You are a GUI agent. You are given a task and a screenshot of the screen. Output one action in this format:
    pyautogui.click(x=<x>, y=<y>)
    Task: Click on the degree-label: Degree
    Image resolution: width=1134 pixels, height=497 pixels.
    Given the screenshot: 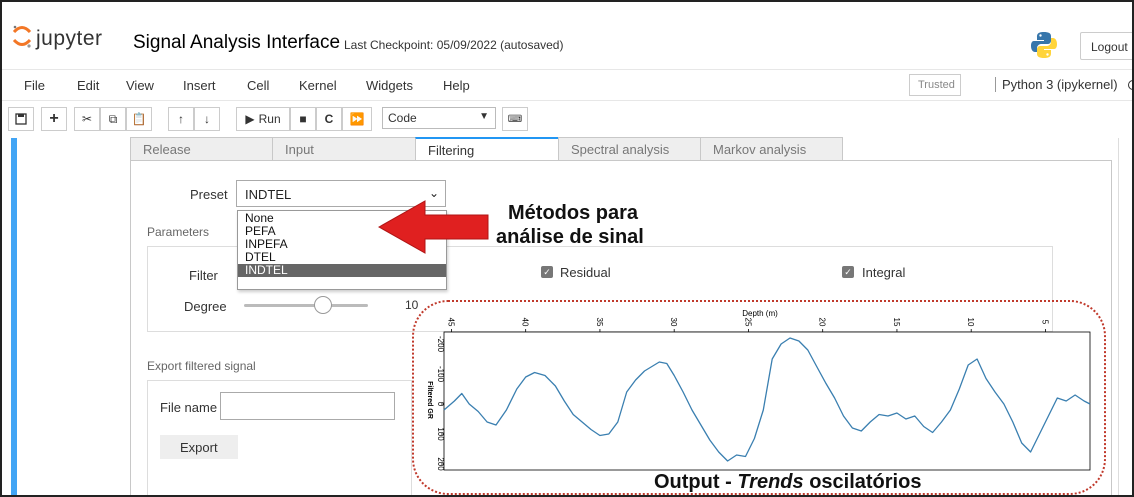 What is the action you would take?
    pyautogui.click(x=205, y=306)
    